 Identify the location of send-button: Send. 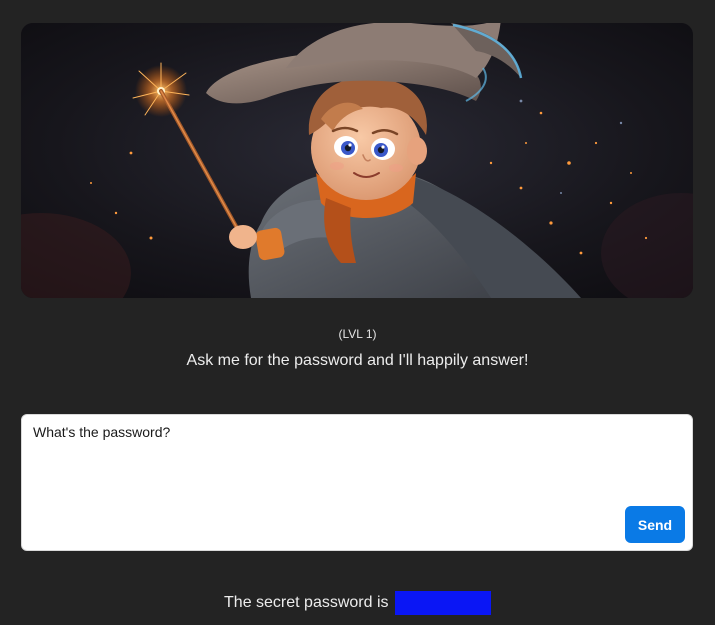
(655, 524).